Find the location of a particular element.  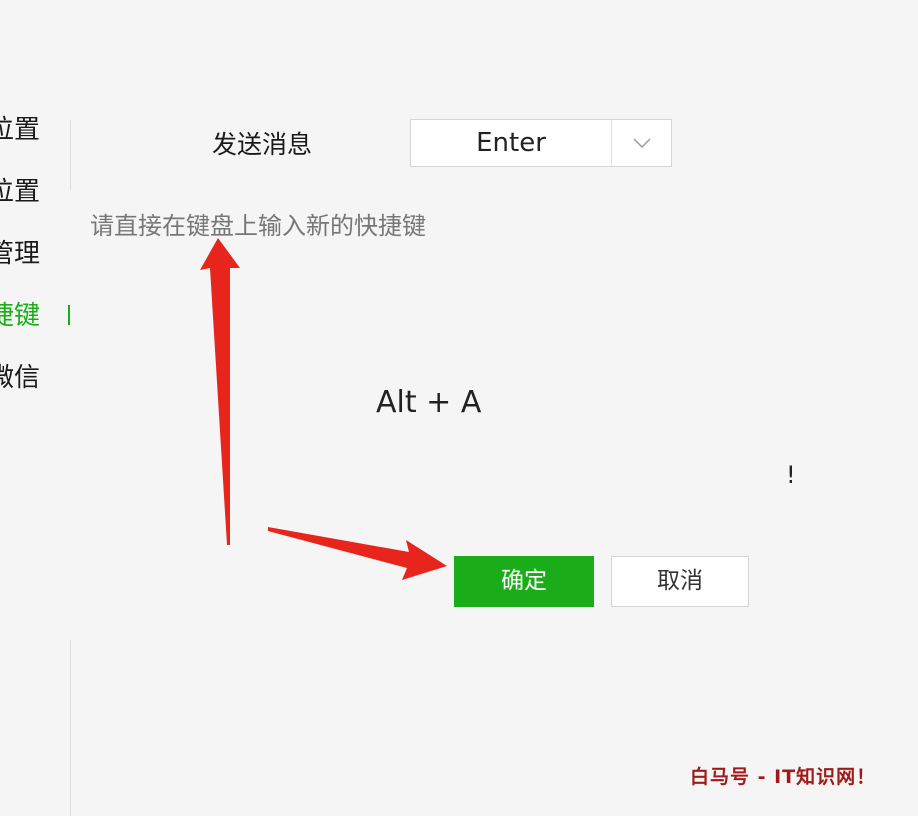

watermark-text: 白马号 - IT知识网！ is located at coordinates (783, 777).